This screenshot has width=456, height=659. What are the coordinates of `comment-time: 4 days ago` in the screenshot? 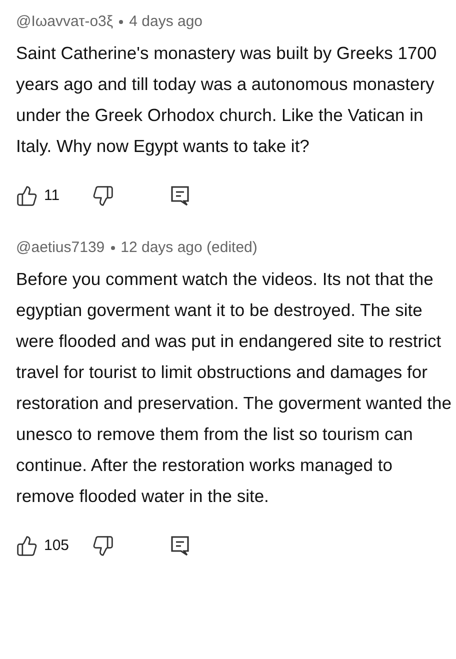 It's located at (166, 22).